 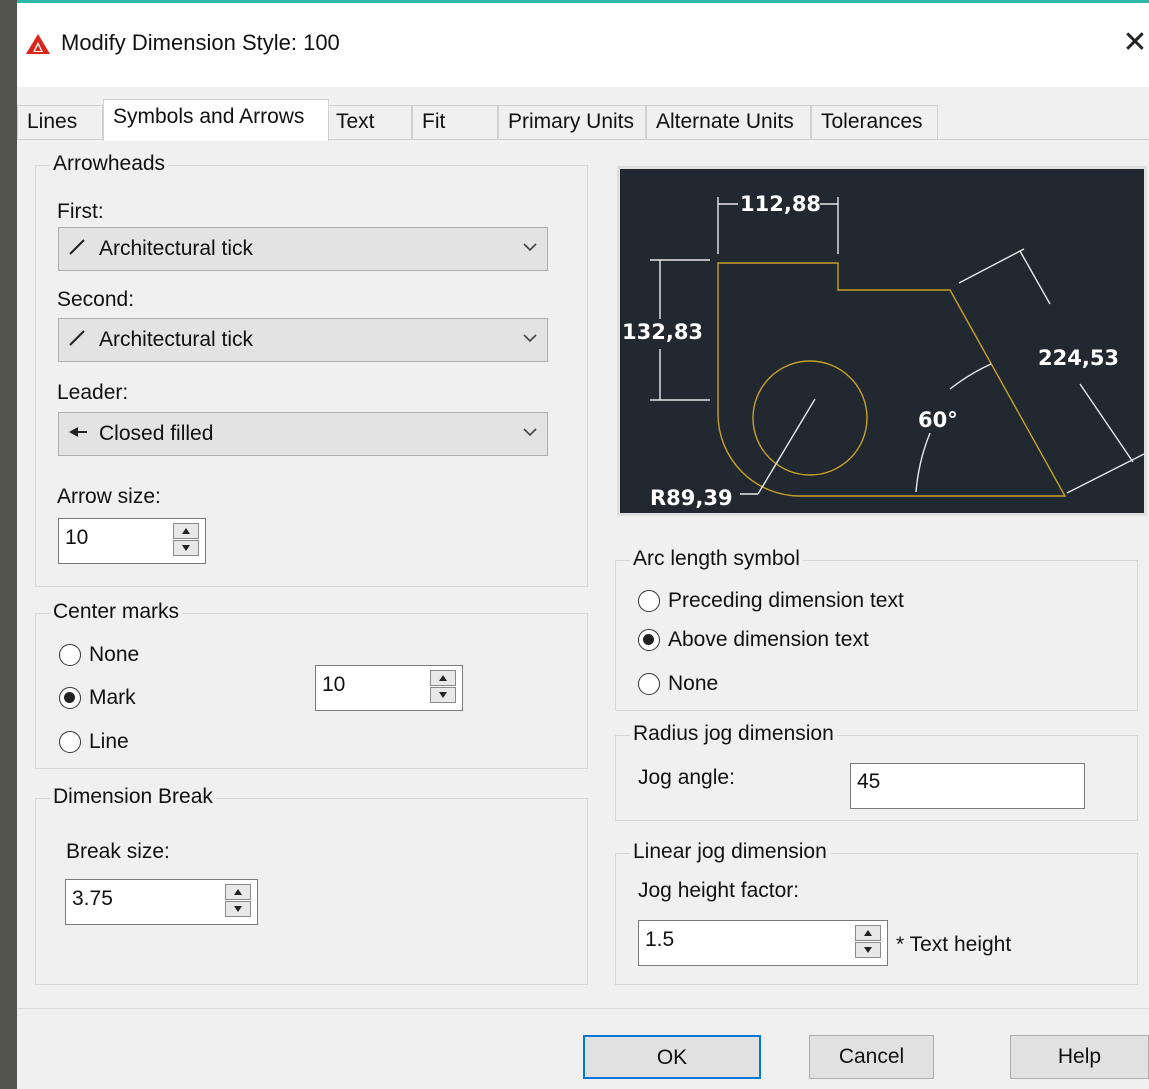 What do you see at coordinates (1078, 358) in the screenshot?
I see `preview-dim-right: 224,53` at bounding box center [1078, 358].